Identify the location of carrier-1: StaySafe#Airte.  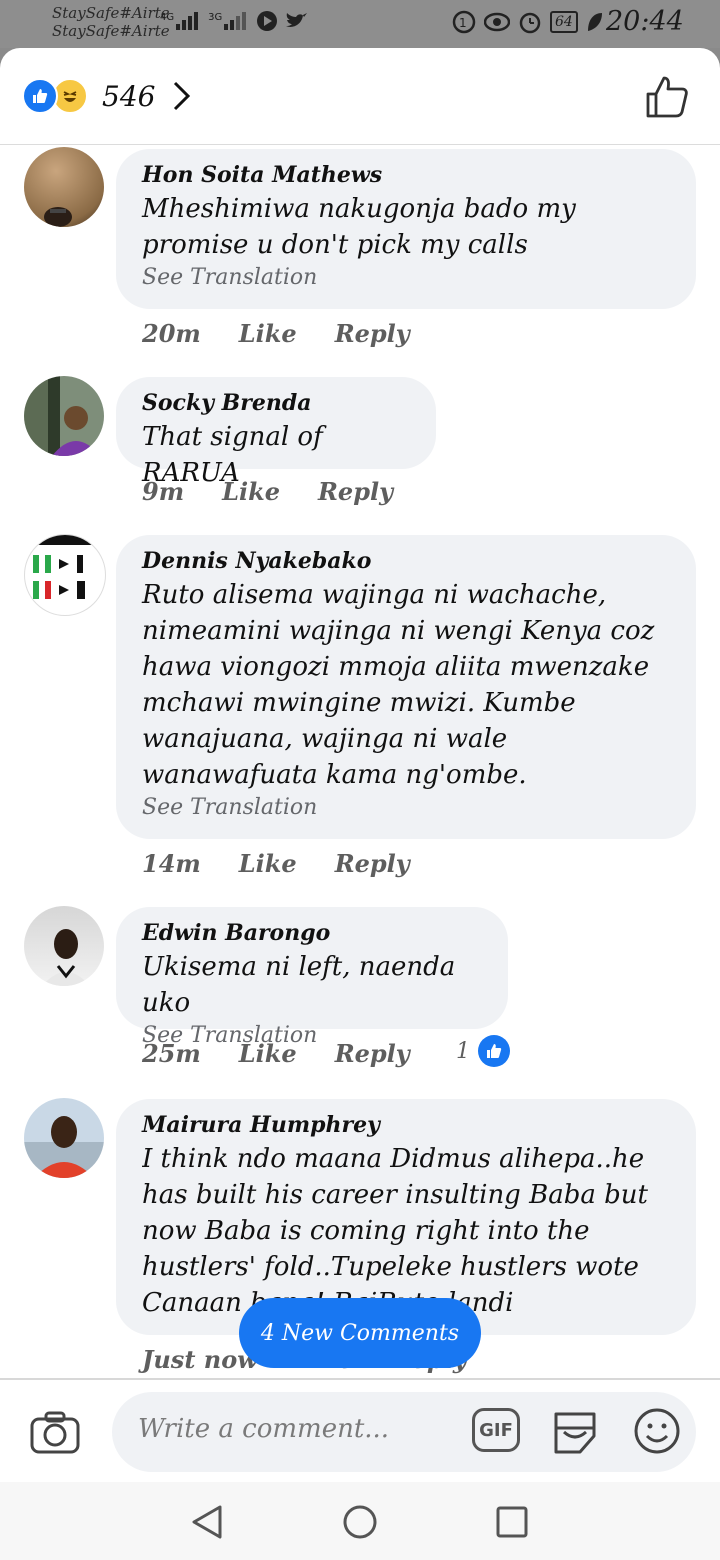
(111, 13).